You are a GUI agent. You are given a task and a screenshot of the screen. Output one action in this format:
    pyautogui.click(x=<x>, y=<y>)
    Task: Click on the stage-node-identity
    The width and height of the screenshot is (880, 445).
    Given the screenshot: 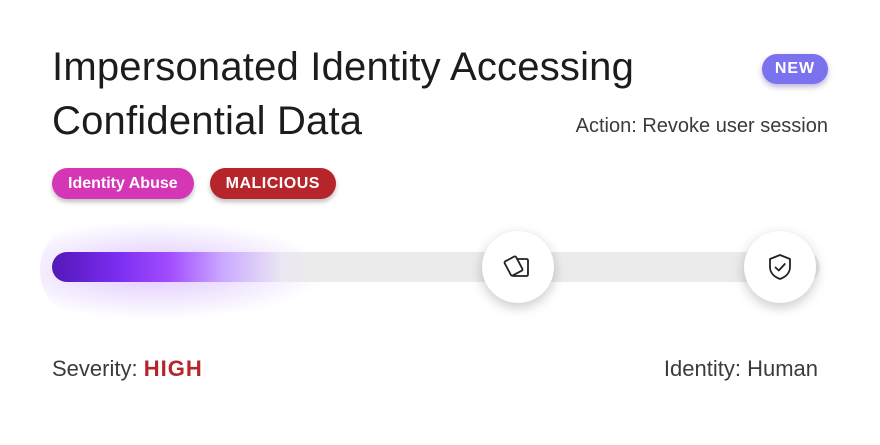 What is the action you would take?
    pyautogui.click(x=518, y=267)
    